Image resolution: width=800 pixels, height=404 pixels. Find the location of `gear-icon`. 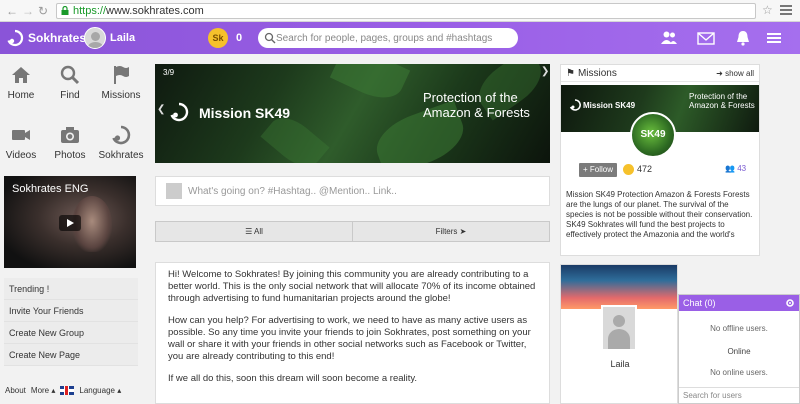

gear-icon is located at coordinates (790, 303).